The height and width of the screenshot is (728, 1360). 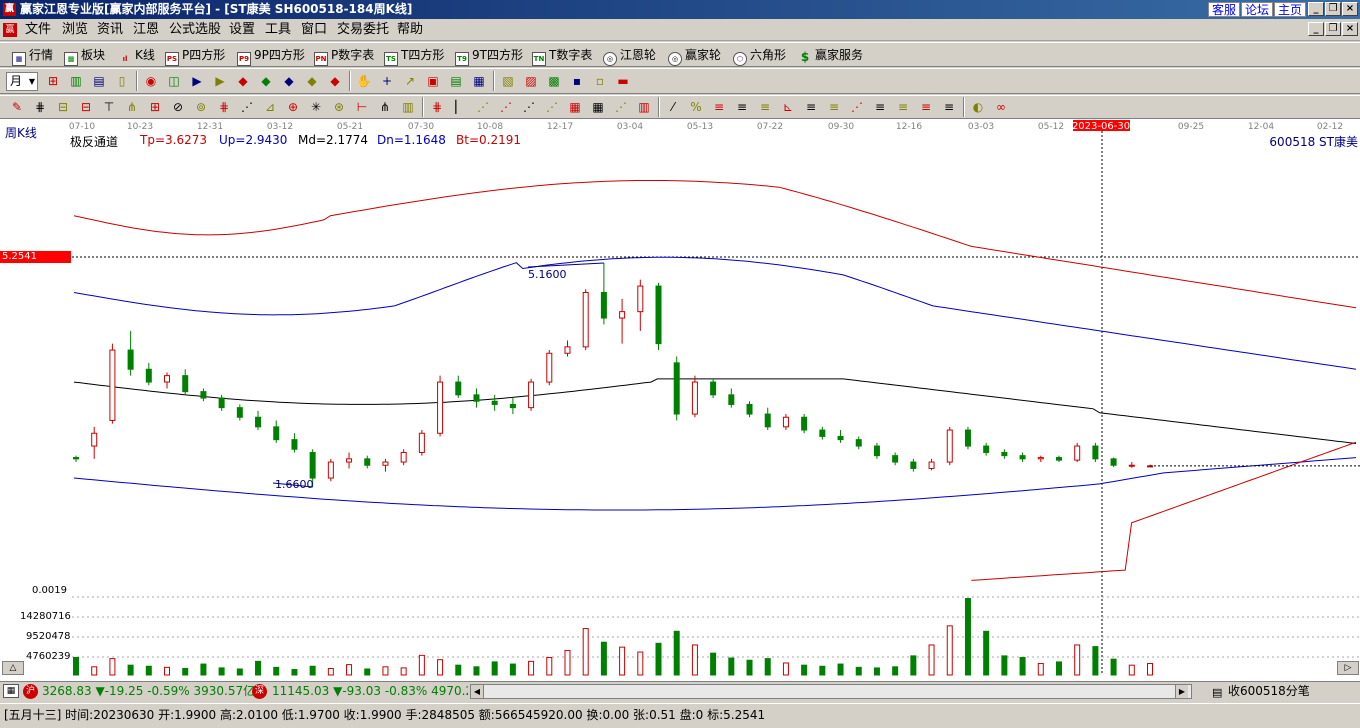 What do you see at coordinates (362, 107) in the screenshot?
I see `drawing-tool-icon: ⊢` at bounding box center [362, 107].